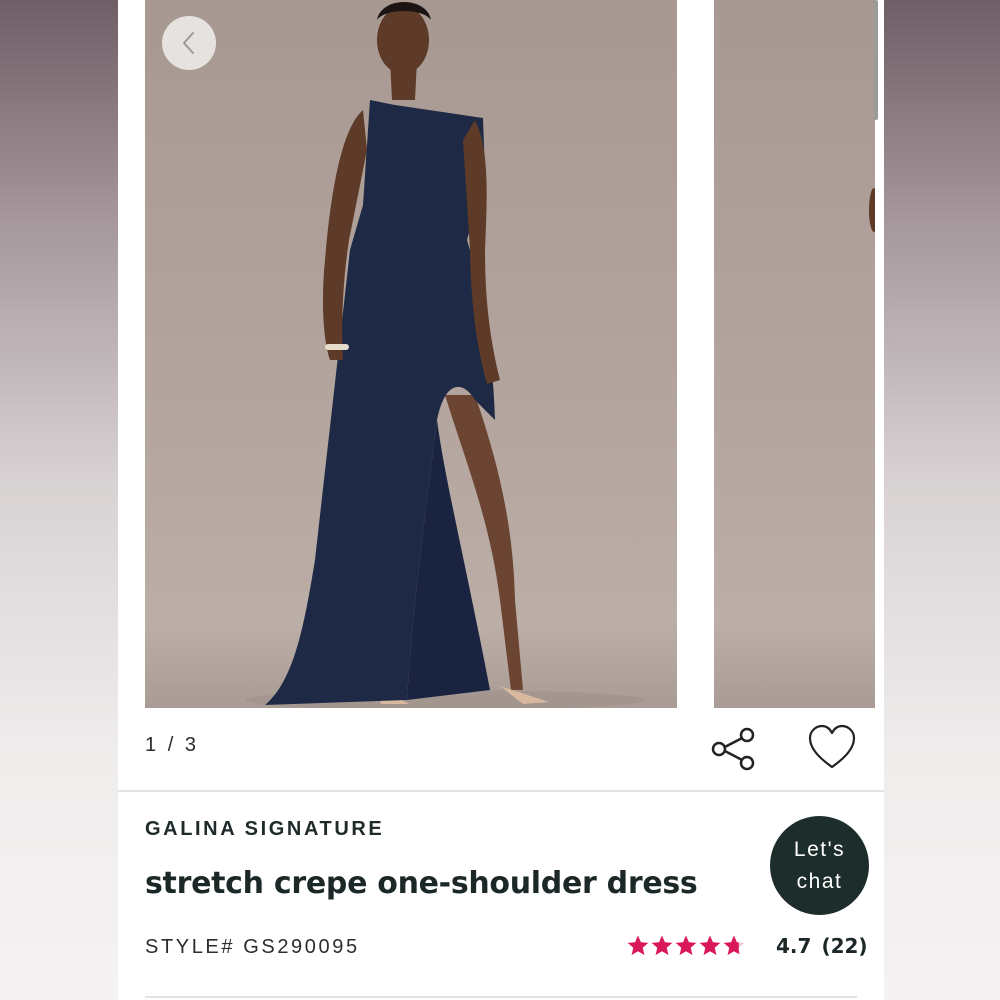 This screenshot has width=1000, height=1000. Describe the element at coordinates (794, 946) in the screenshot. I see `rating-value: 4.7` at that location.